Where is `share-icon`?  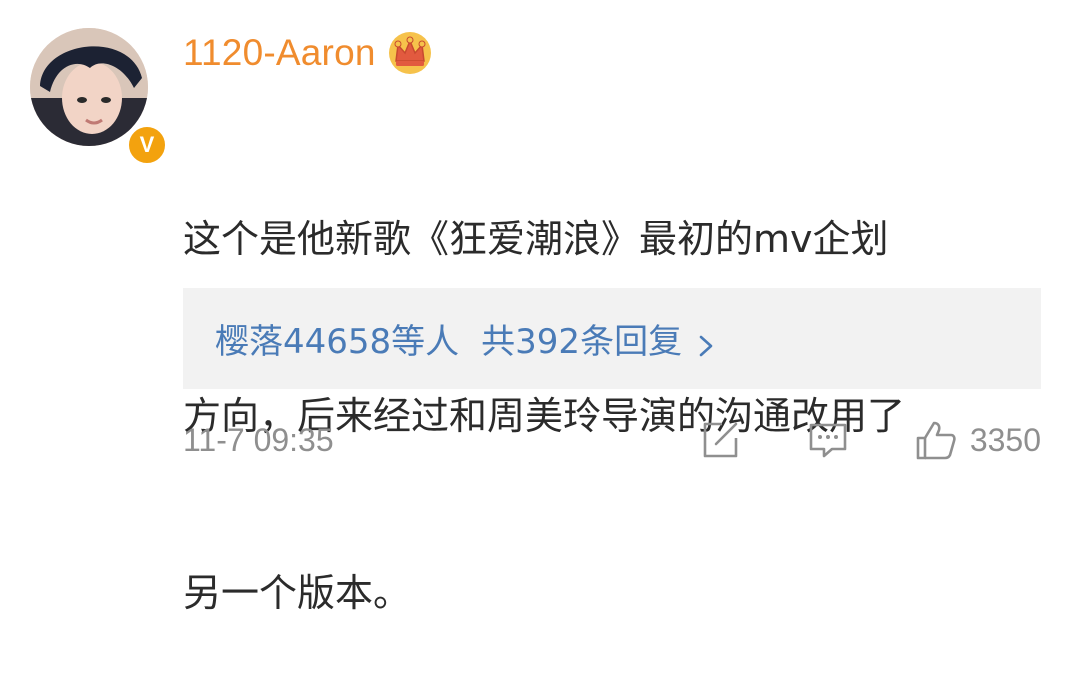 share-icon is located at coordinates (720, 440).